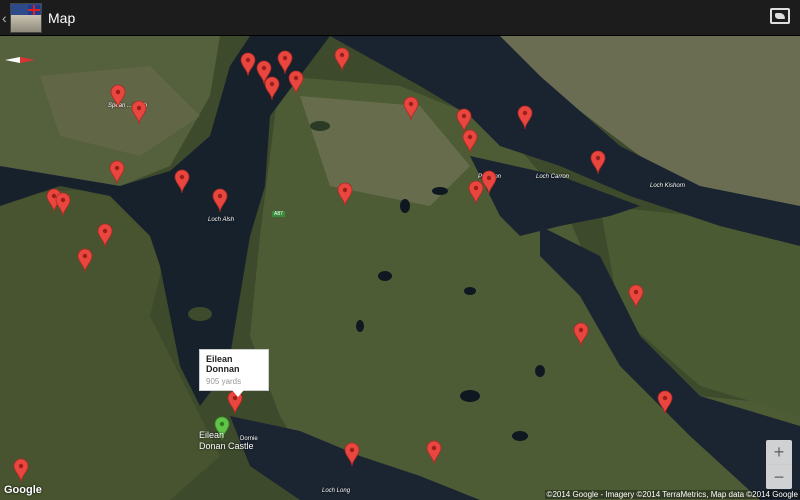 This screenshot has width=800, height=500. Describe the element at coordinates (226, 446) in the screenshot. I see `castle-label-line2: Donan Castle` at that location.